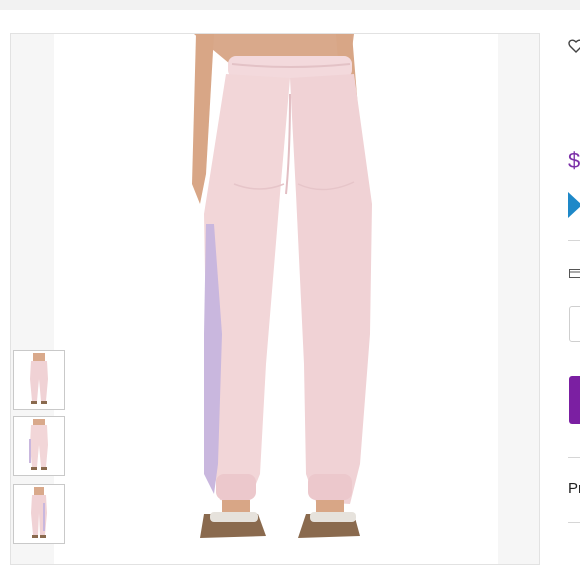 The image size is (580, 580). I want to click on product-details-label: Pr, so click(574, 488).